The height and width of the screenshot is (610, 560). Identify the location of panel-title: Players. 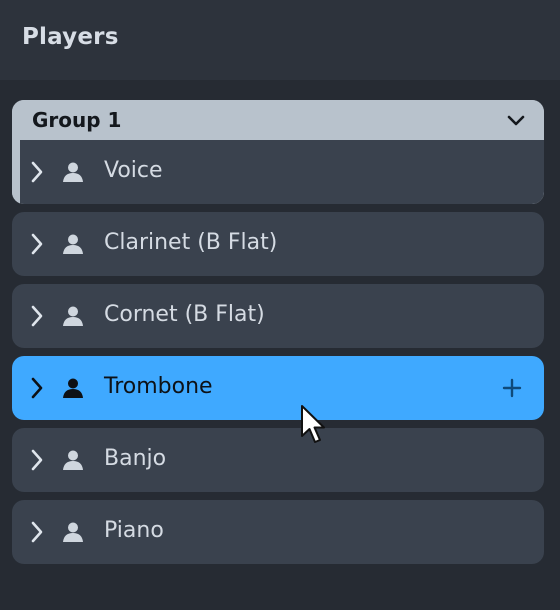
(70, 37).